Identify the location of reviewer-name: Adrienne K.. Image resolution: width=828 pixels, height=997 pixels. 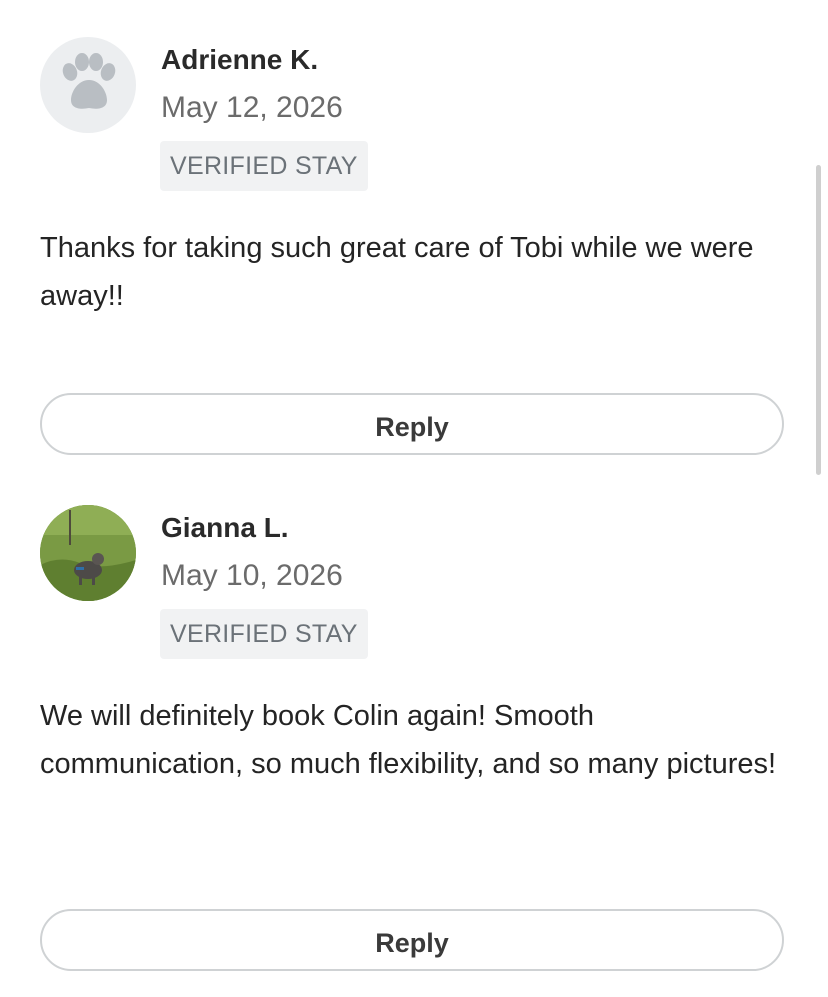
(240, 59).